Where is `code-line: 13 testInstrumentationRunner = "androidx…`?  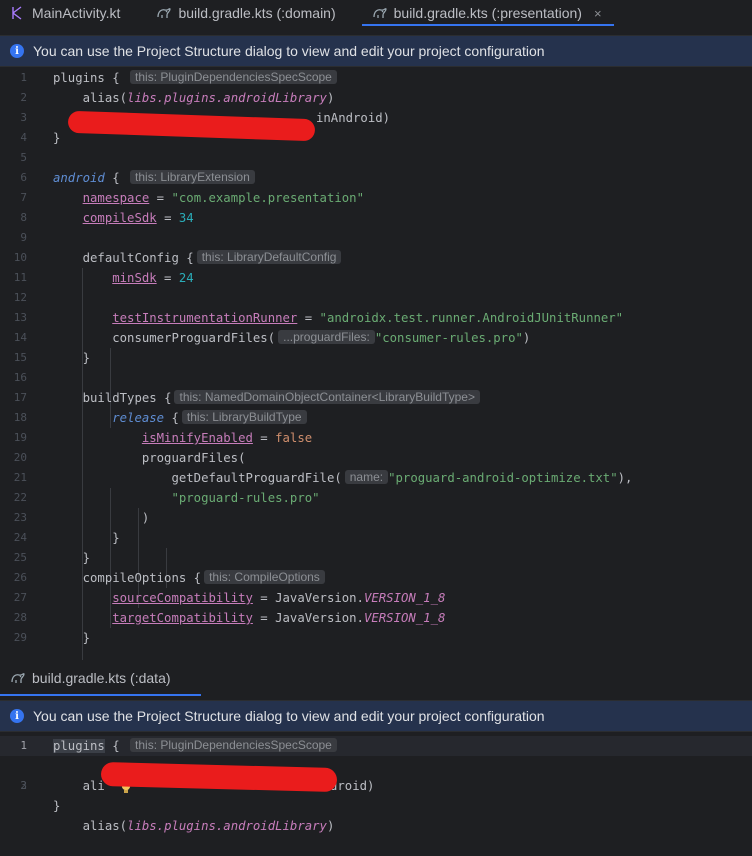
code-line: 13 testInstrumentationRunner = "androidx… is located at coordinates (318, 318).